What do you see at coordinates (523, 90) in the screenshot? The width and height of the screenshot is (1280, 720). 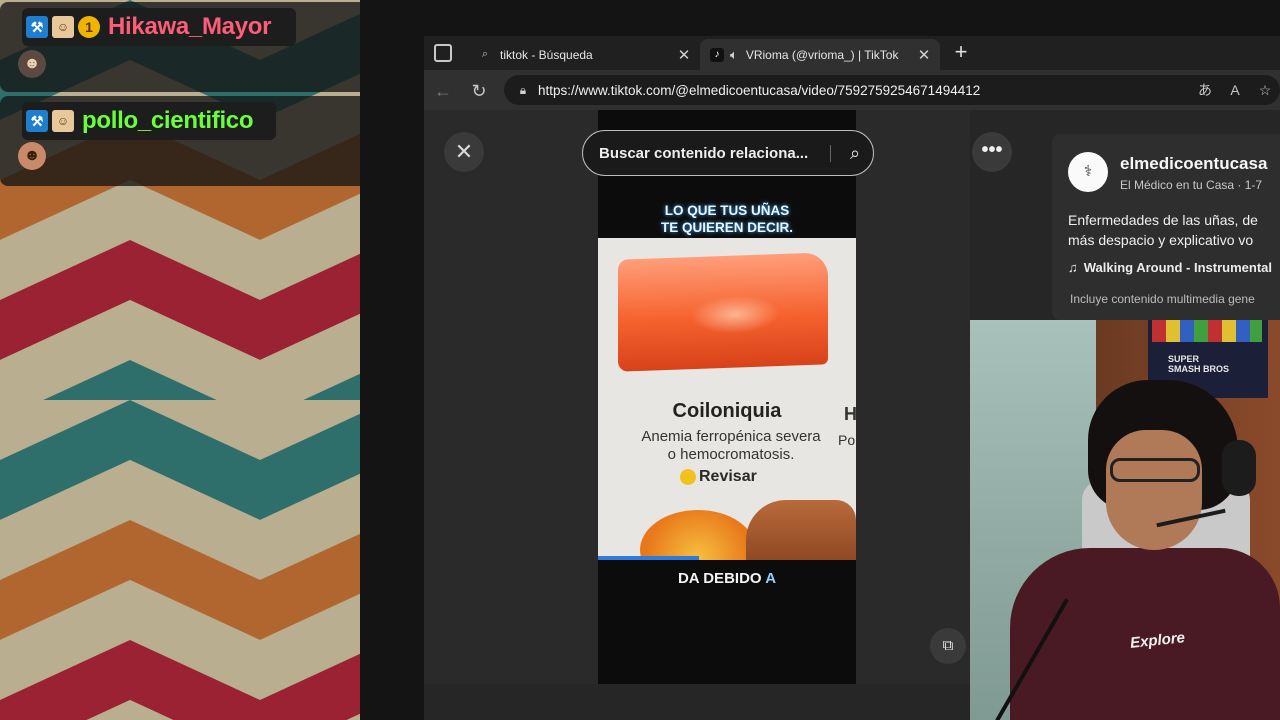 I see `lock-icon: 🔒︎` at bounding box center [523, 90].